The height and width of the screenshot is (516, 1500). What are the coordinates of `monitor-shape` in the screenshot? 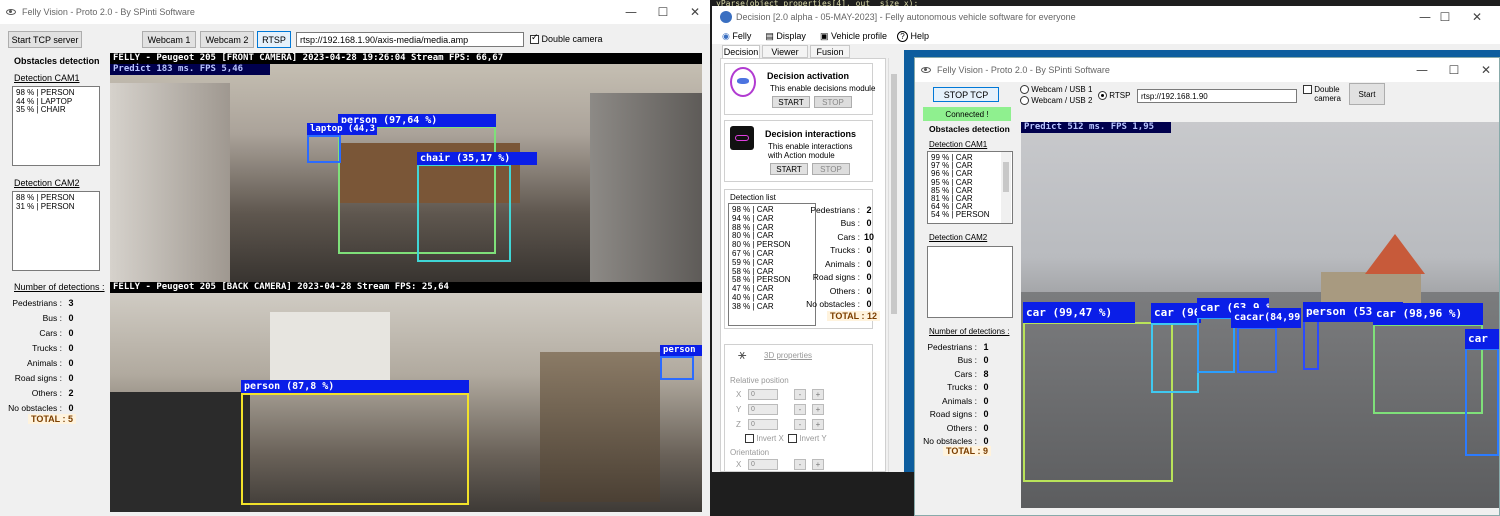 It's located at (180, 452).